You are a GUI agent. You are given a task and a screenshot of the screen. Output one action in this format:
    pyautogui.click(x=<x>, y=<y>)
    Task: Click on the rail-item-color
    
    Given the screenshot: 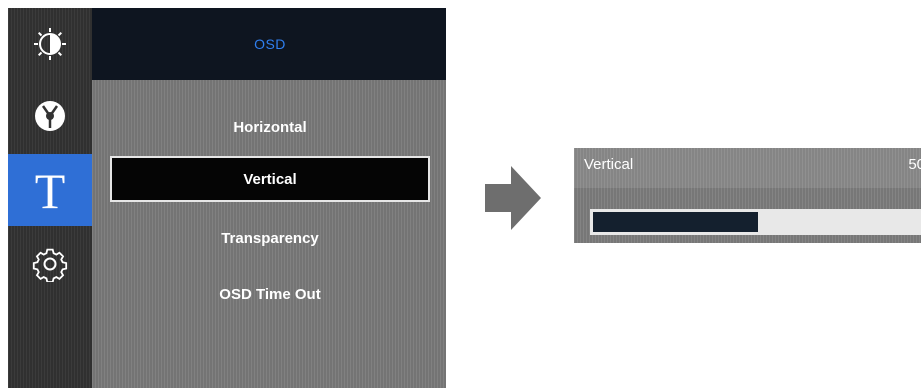 What is the action you would take?
    pyautogui.click(x=50, y=116)
    